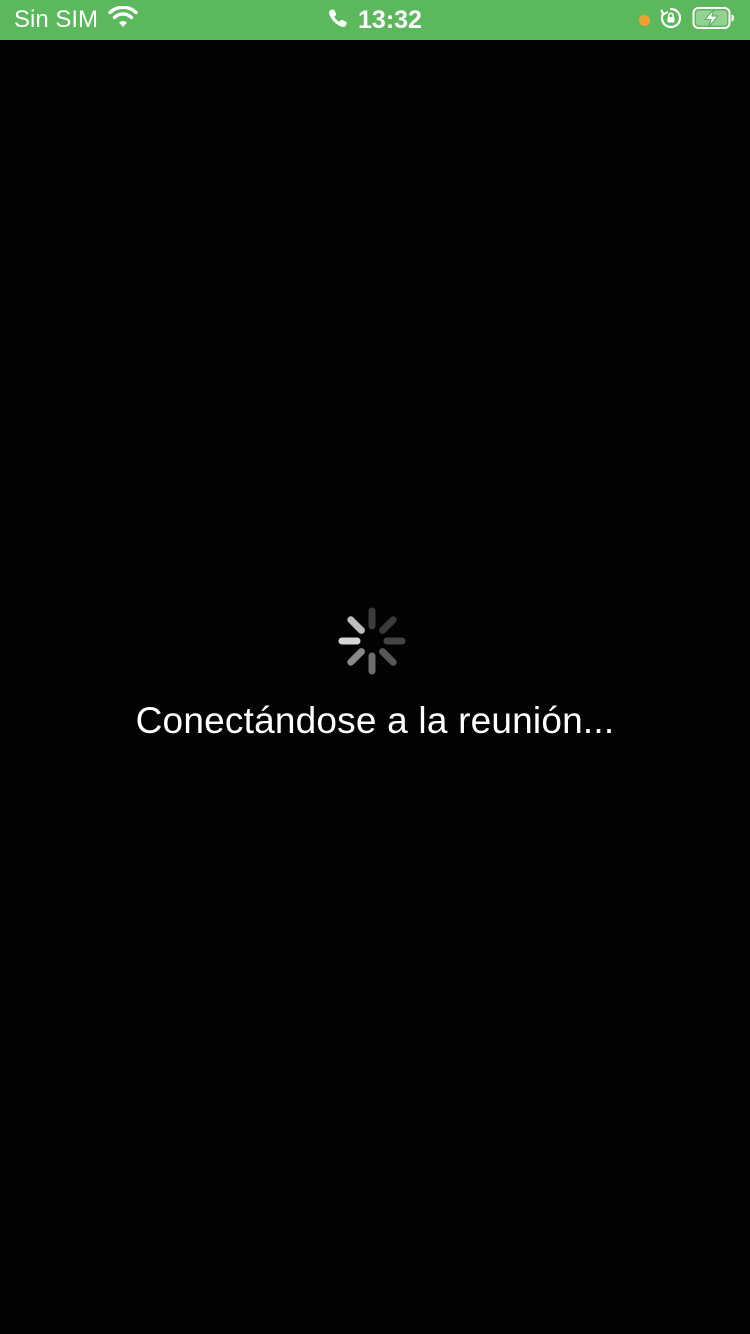 Image resolution: width=750 pixels, height=1334 pixels. Describe the element at coordinates (687, 20) in the screenshot. I see `status-bar-right` at that location.